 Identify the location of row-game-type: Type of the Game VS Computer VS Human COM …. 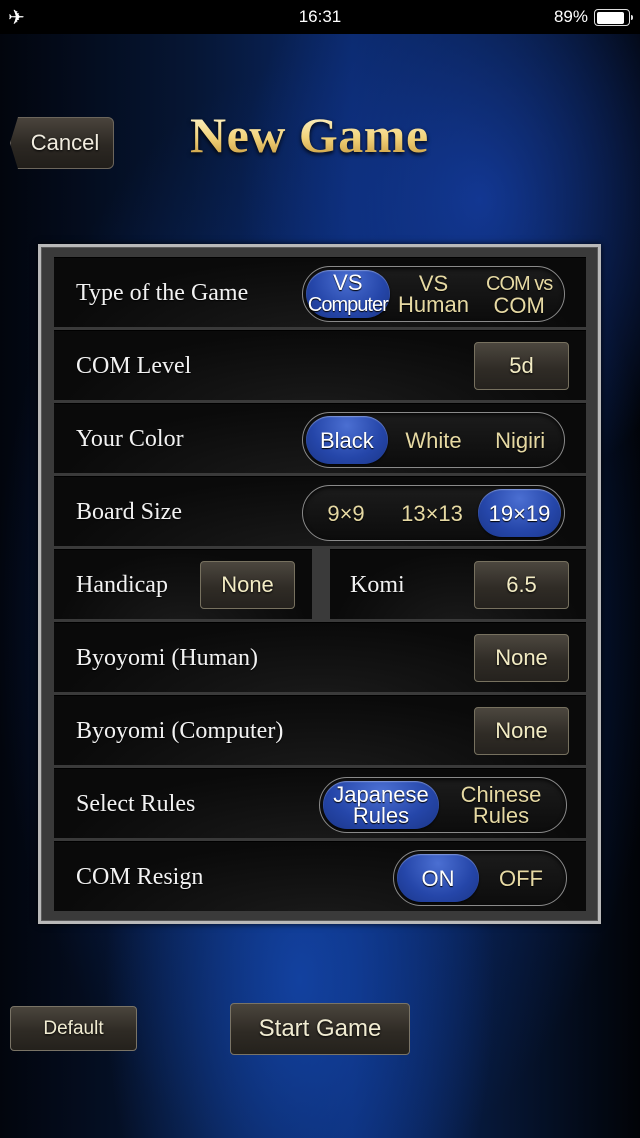
(320, 292).